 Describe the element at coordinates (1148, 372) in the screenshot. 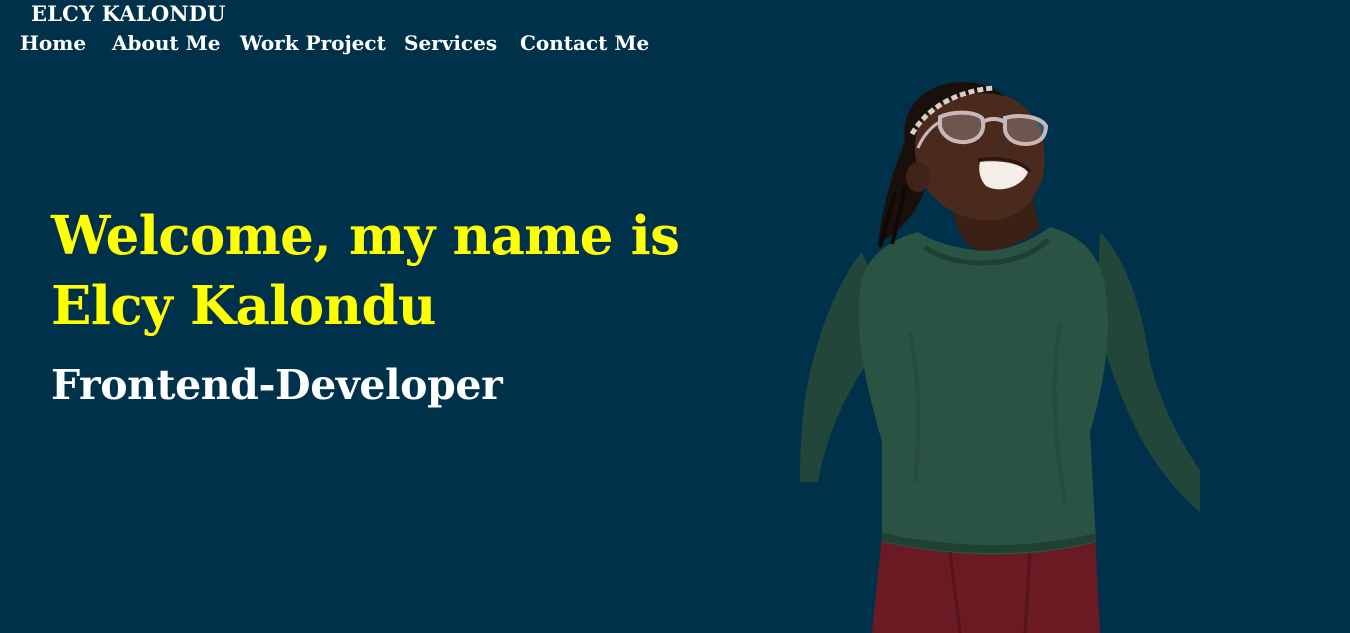

I see `portrait-right-arm` at that location.